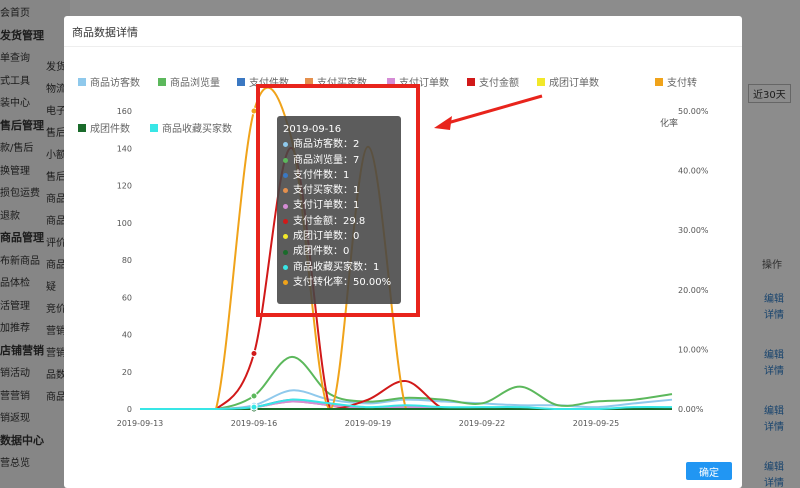  What do you see at coordinates (693, 349) in the screenshot?
I see `y-right-tick-label: 10.00%` at bounding box center [693, 349].